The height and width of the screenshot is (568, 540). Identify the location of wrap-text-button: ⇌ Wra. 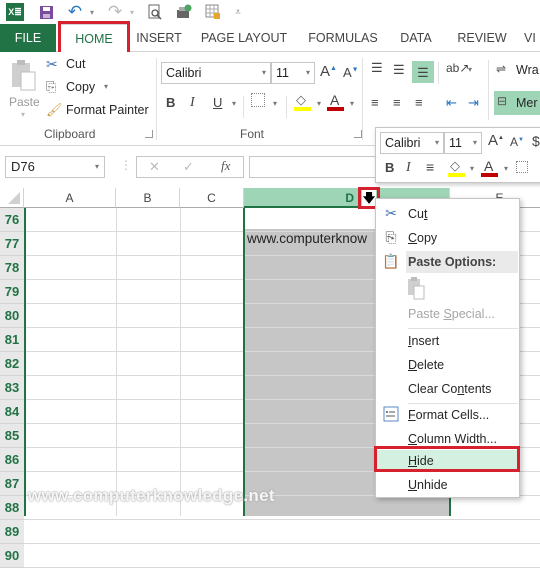
(518, 72).